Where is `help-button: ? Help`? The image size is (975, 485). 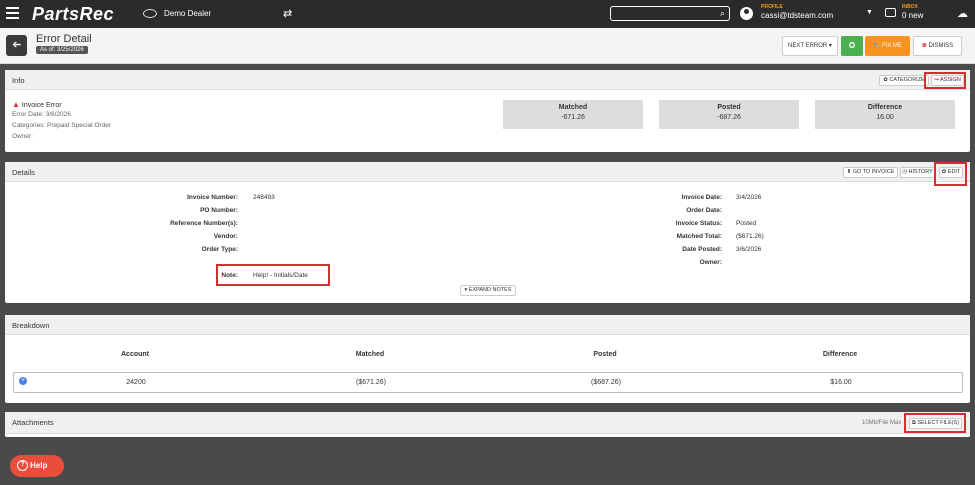 help-button: ? Help is located at coordinates (37, 466).